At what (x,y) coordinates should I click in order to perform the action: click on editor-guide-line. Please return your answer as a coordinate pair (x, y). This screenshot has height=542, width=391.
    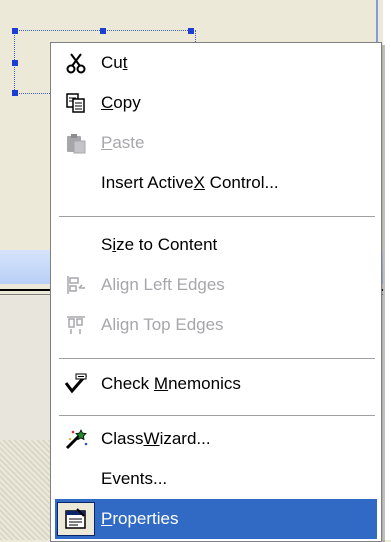
    Looking at the image, I should click on (377, 21).